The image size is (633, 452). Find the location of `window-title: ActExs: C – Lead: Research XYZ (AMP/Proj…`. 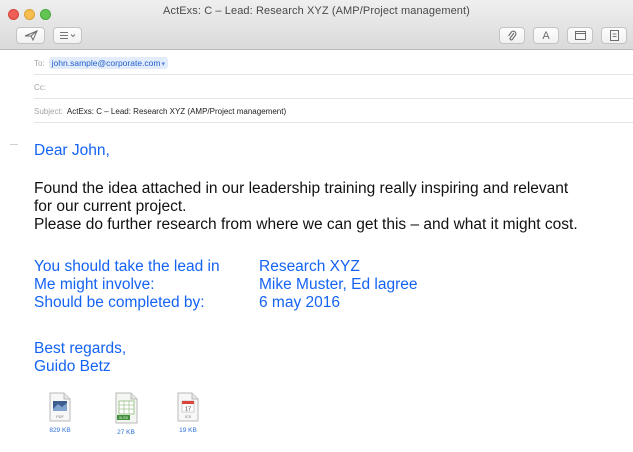

window-title: ActExs: C – Lead: Research XYZ (AMP/Proj… is located at coordinates (316, 11).